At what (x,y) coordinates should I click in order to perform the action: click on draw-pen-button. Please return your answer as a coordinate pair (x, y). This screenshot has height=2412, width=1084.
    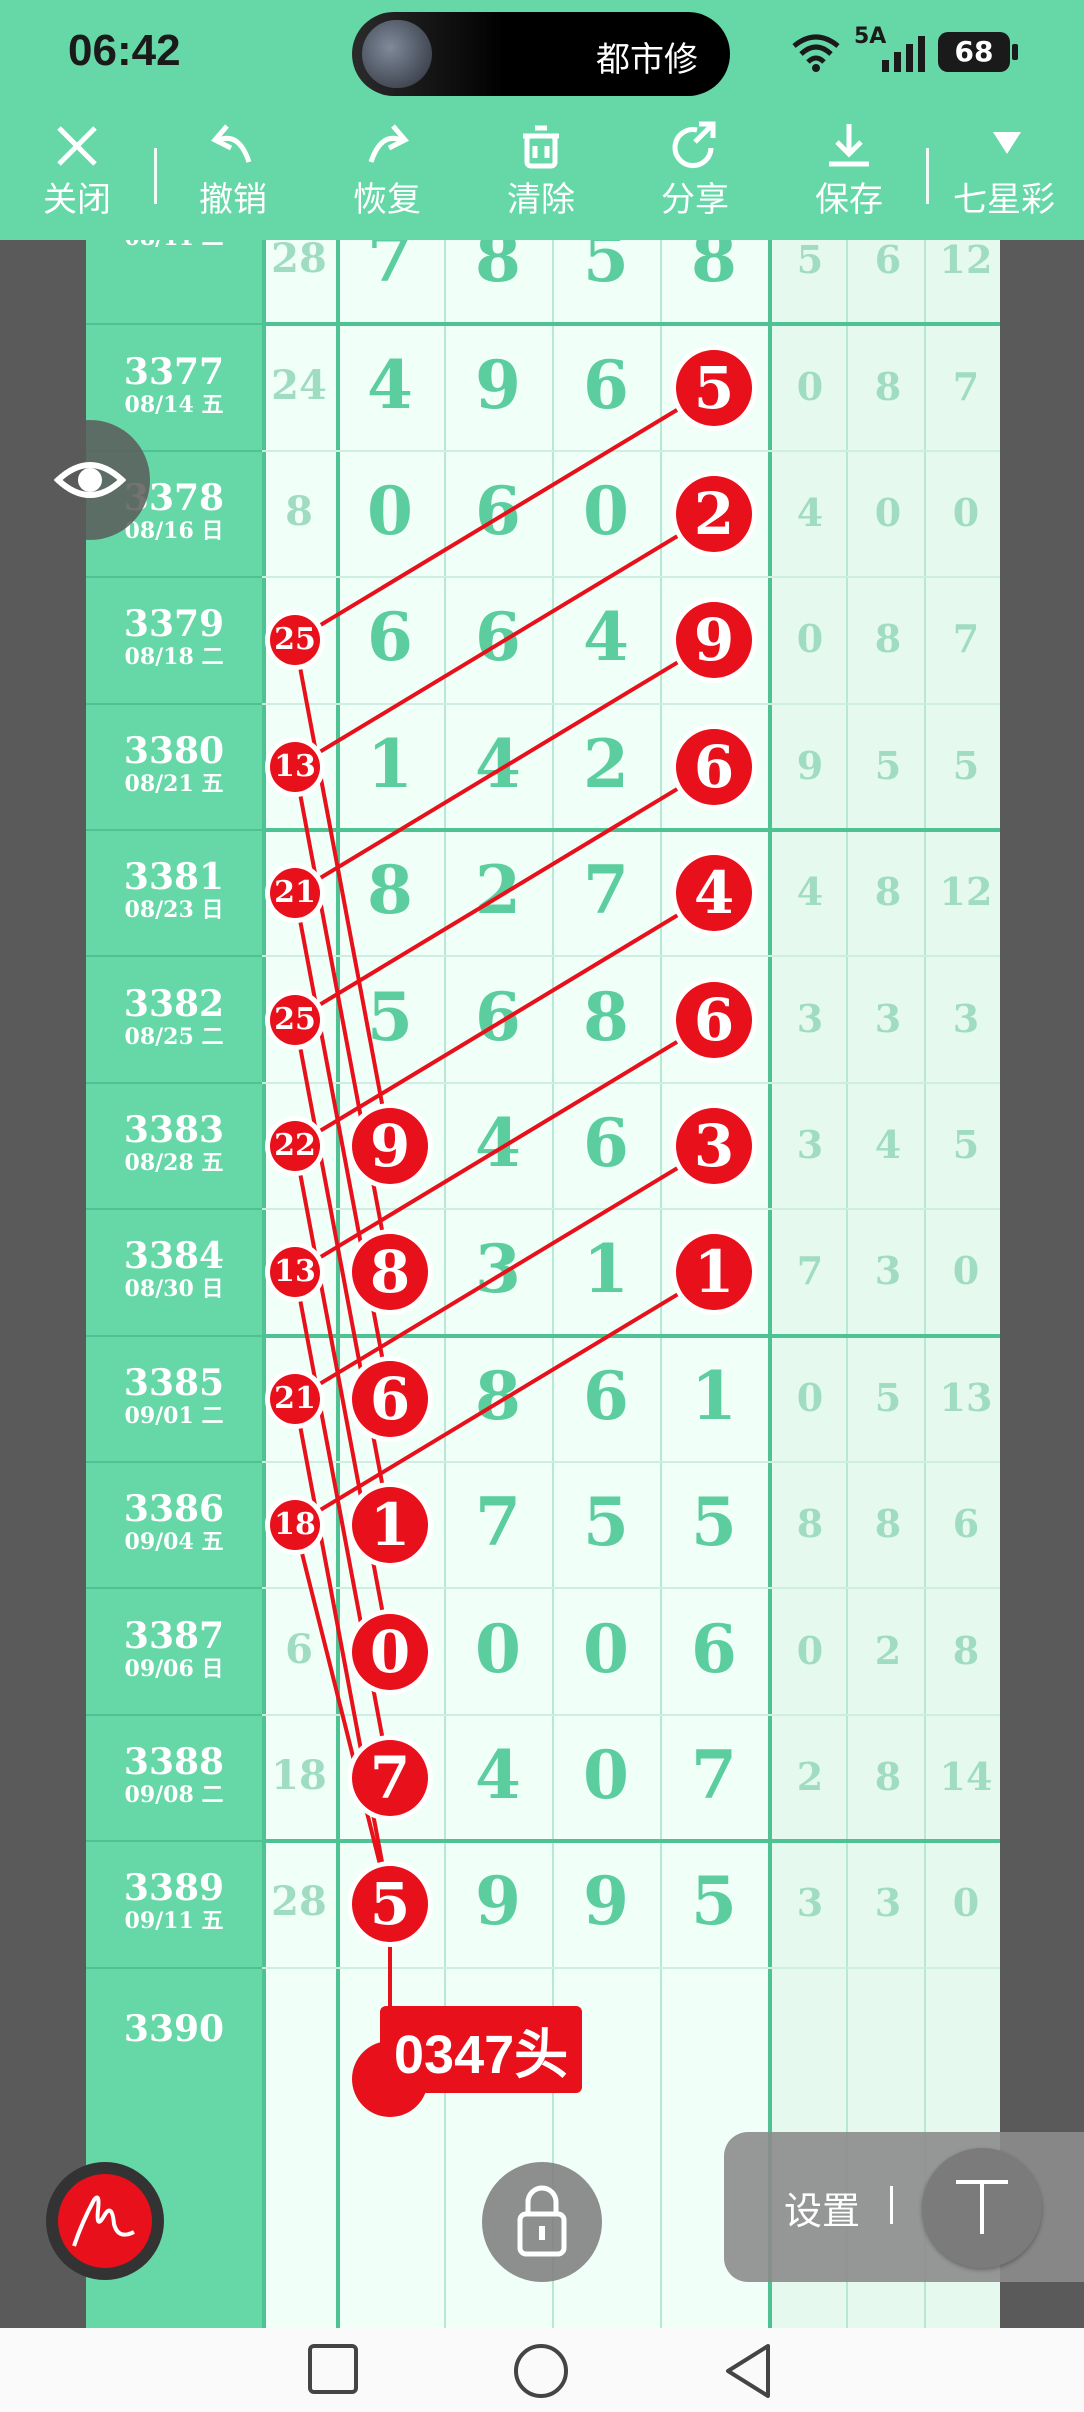
    Looking at the image, I should click on (105, 2221).